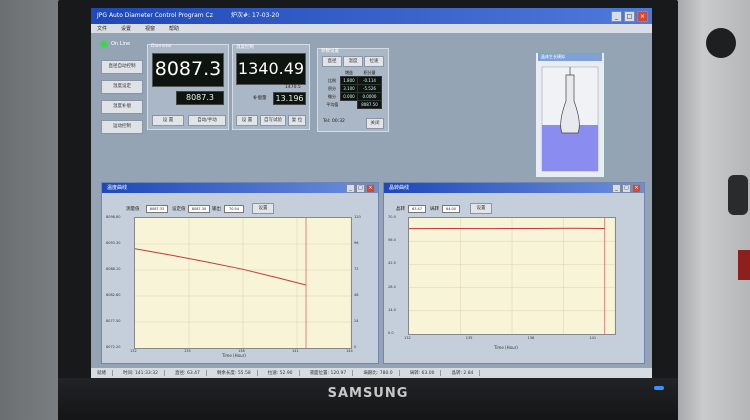  Describe the element at coordinates (374, 61) in the screenshot. I see `params-tab-speed: 拉速` at that location.